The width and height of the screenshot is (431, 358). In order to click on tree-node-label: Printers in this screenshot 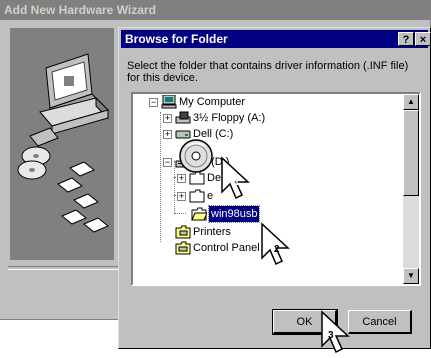, I will do `click(212, 232)`.